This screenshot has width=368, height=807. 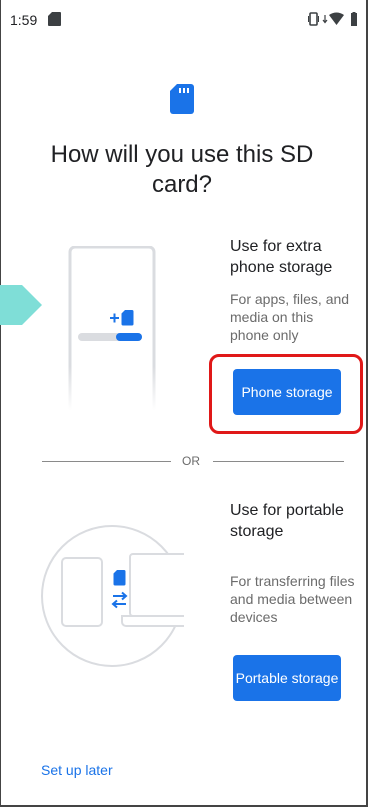 What do you see at coordinates (82, 592) in the screenshot?
I see `phone-outline` at bounding box center [82, 592].